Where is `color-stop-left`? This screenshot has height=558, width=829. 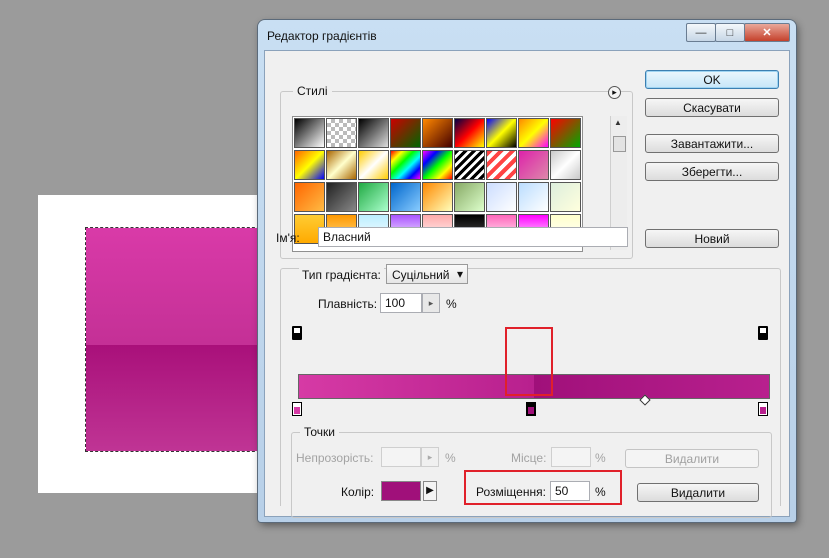
color-stop-left is located at coordinates (297, 409).